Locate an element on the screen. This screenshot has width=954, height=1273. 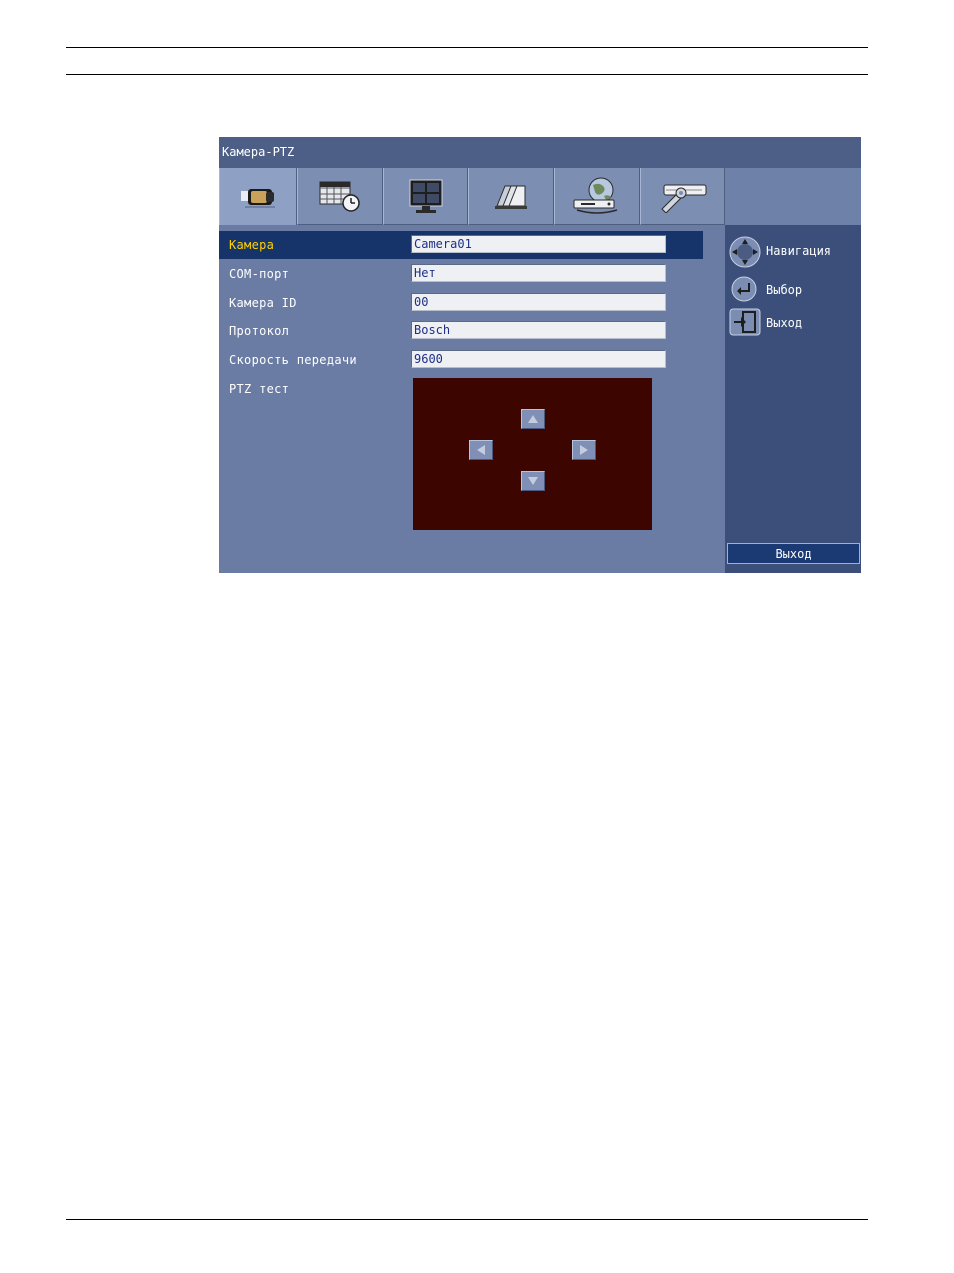
ptz-down-button is located at coordinates (533, 481).